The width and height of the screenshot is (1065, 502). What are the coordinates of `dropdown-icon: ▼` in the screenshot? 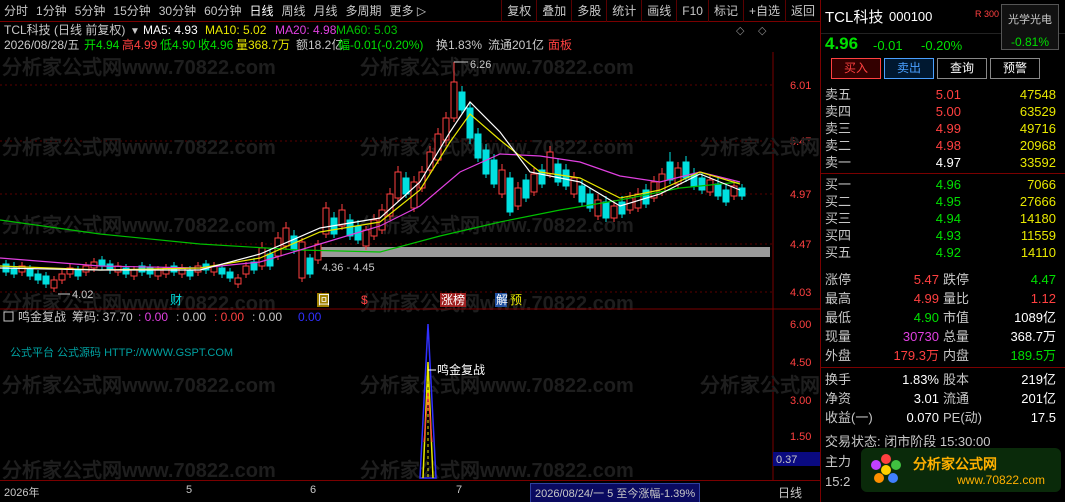 It's located at (135, 31).